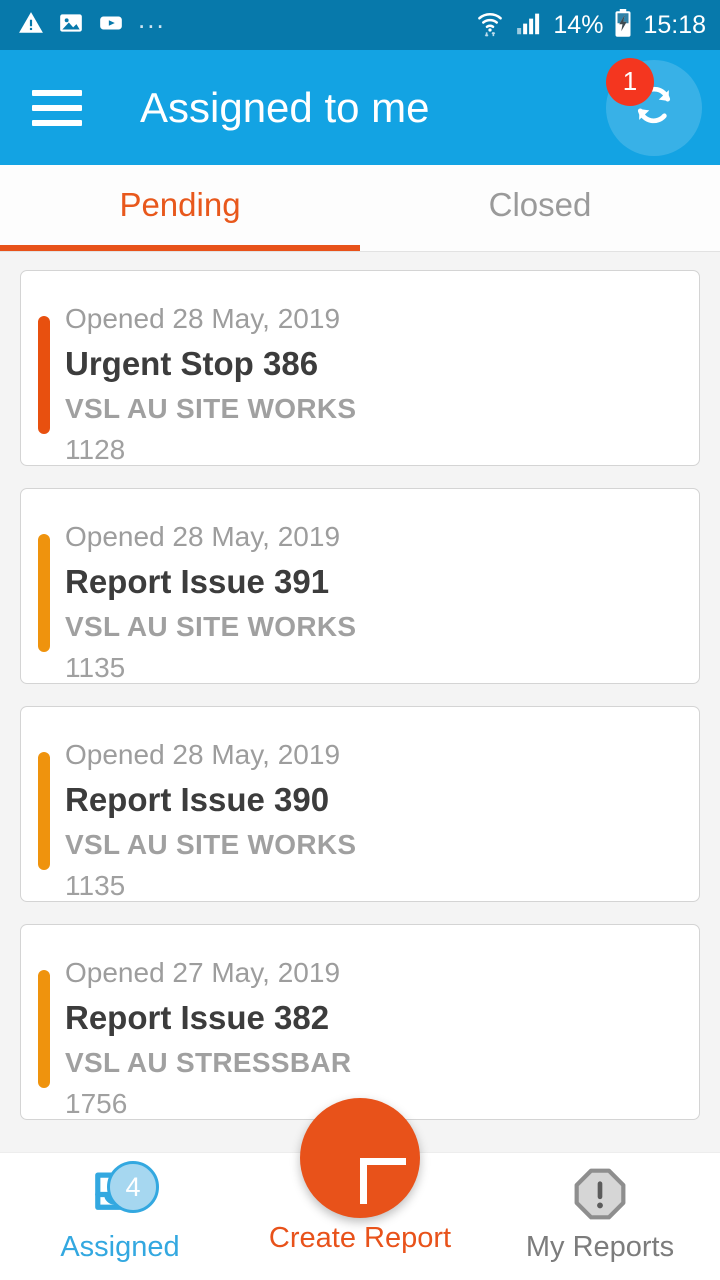  What do you see at coordinates (360, 1238) in the screenshot?
I see `nav-label-create-report: Create Report` at bounding box center [360, 1238].